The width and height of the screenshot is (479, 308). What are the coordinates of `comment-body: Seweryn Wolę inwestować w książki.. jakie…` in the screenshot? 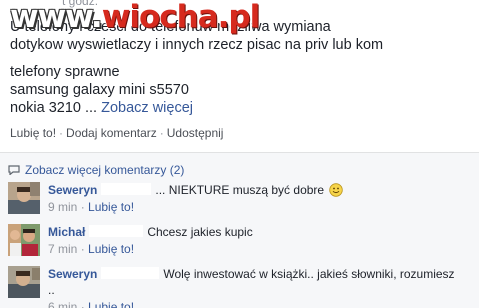 It's located at (260, 287).